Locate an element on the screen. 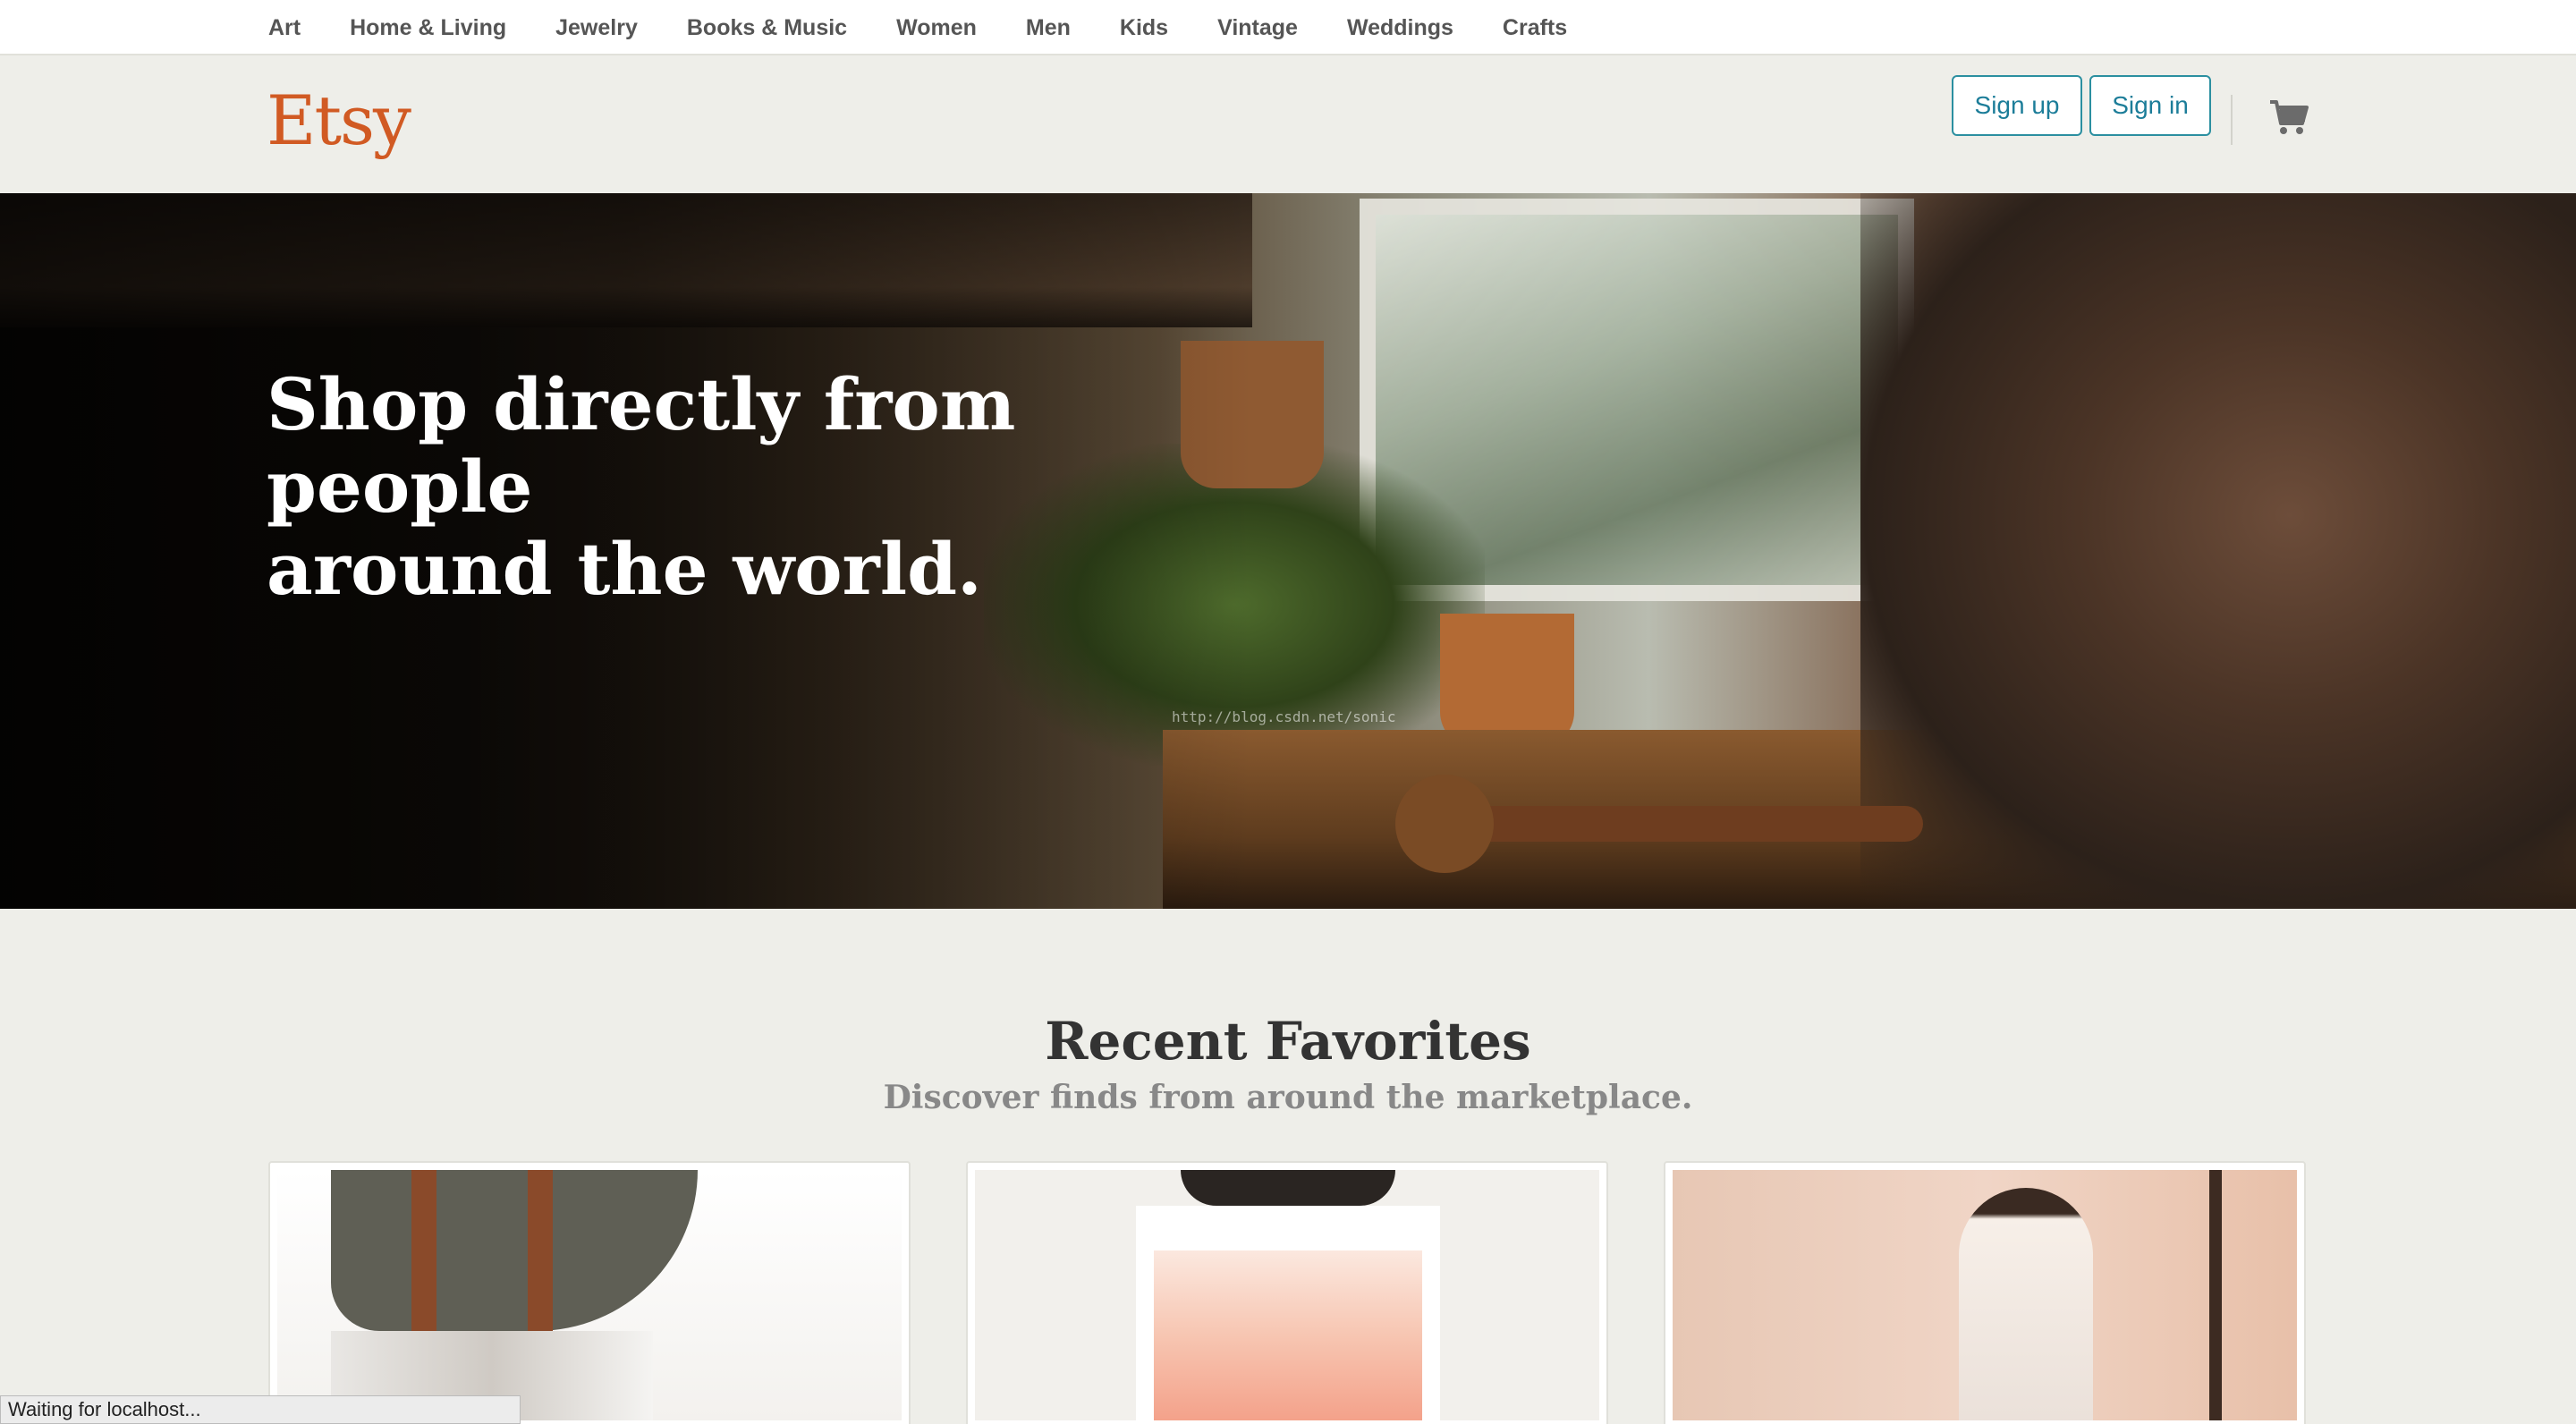 The width and height of the screenshot is (2576, 1424). section-title: Recent Favorites is located at coordinates (1288, 1041).